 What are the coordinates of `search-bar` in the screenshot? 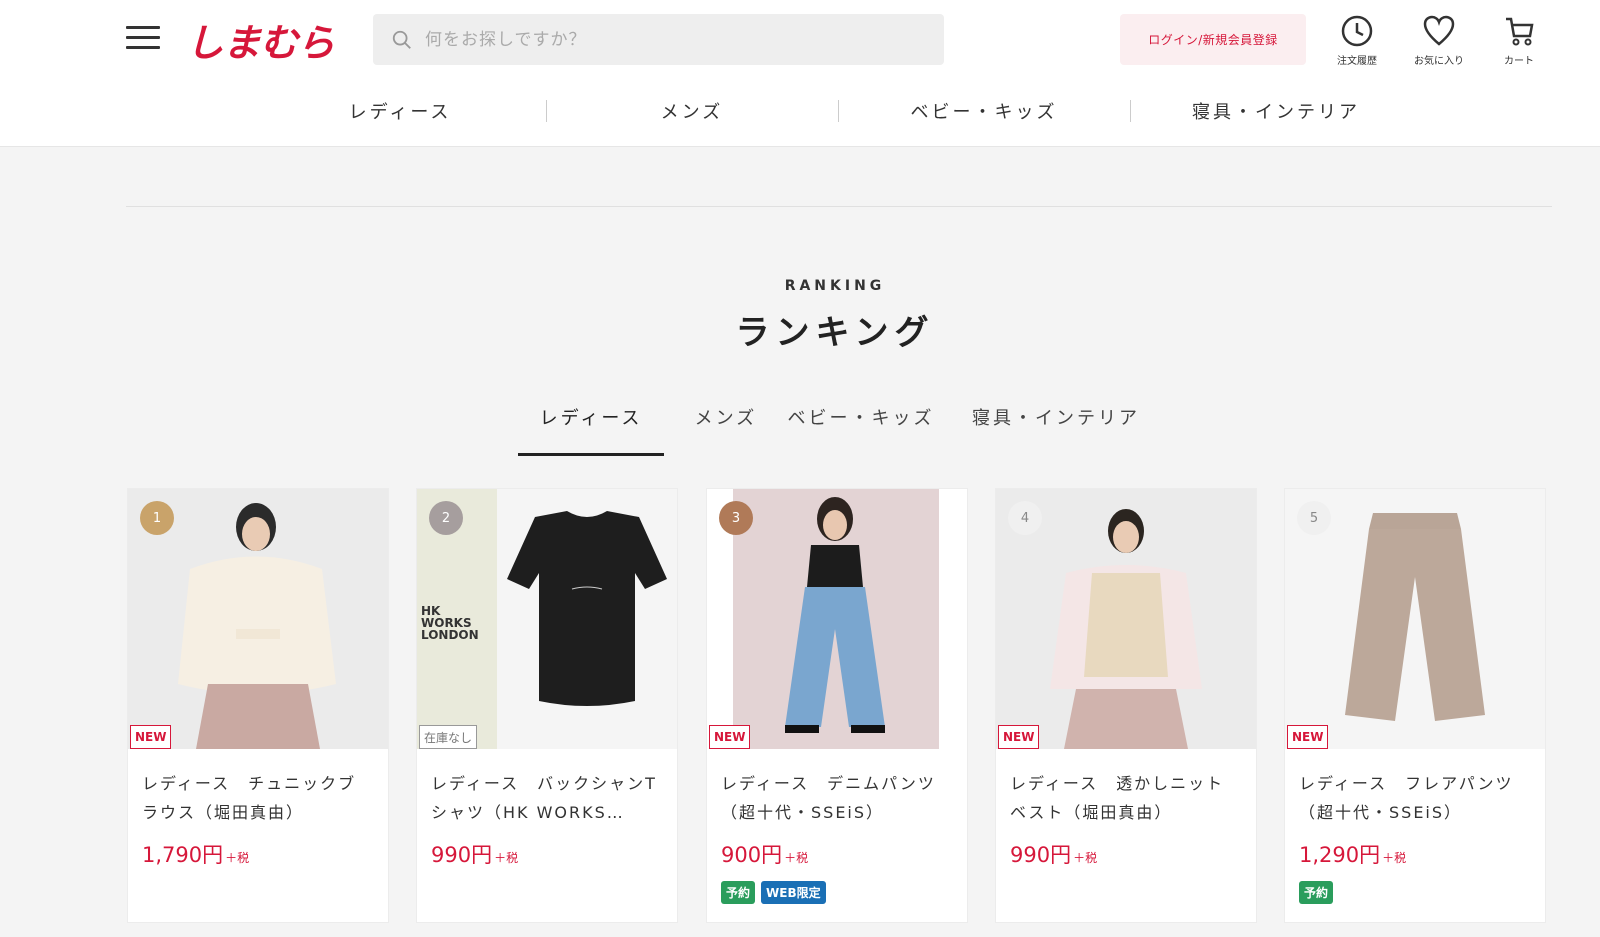 It's located at (658, 39).